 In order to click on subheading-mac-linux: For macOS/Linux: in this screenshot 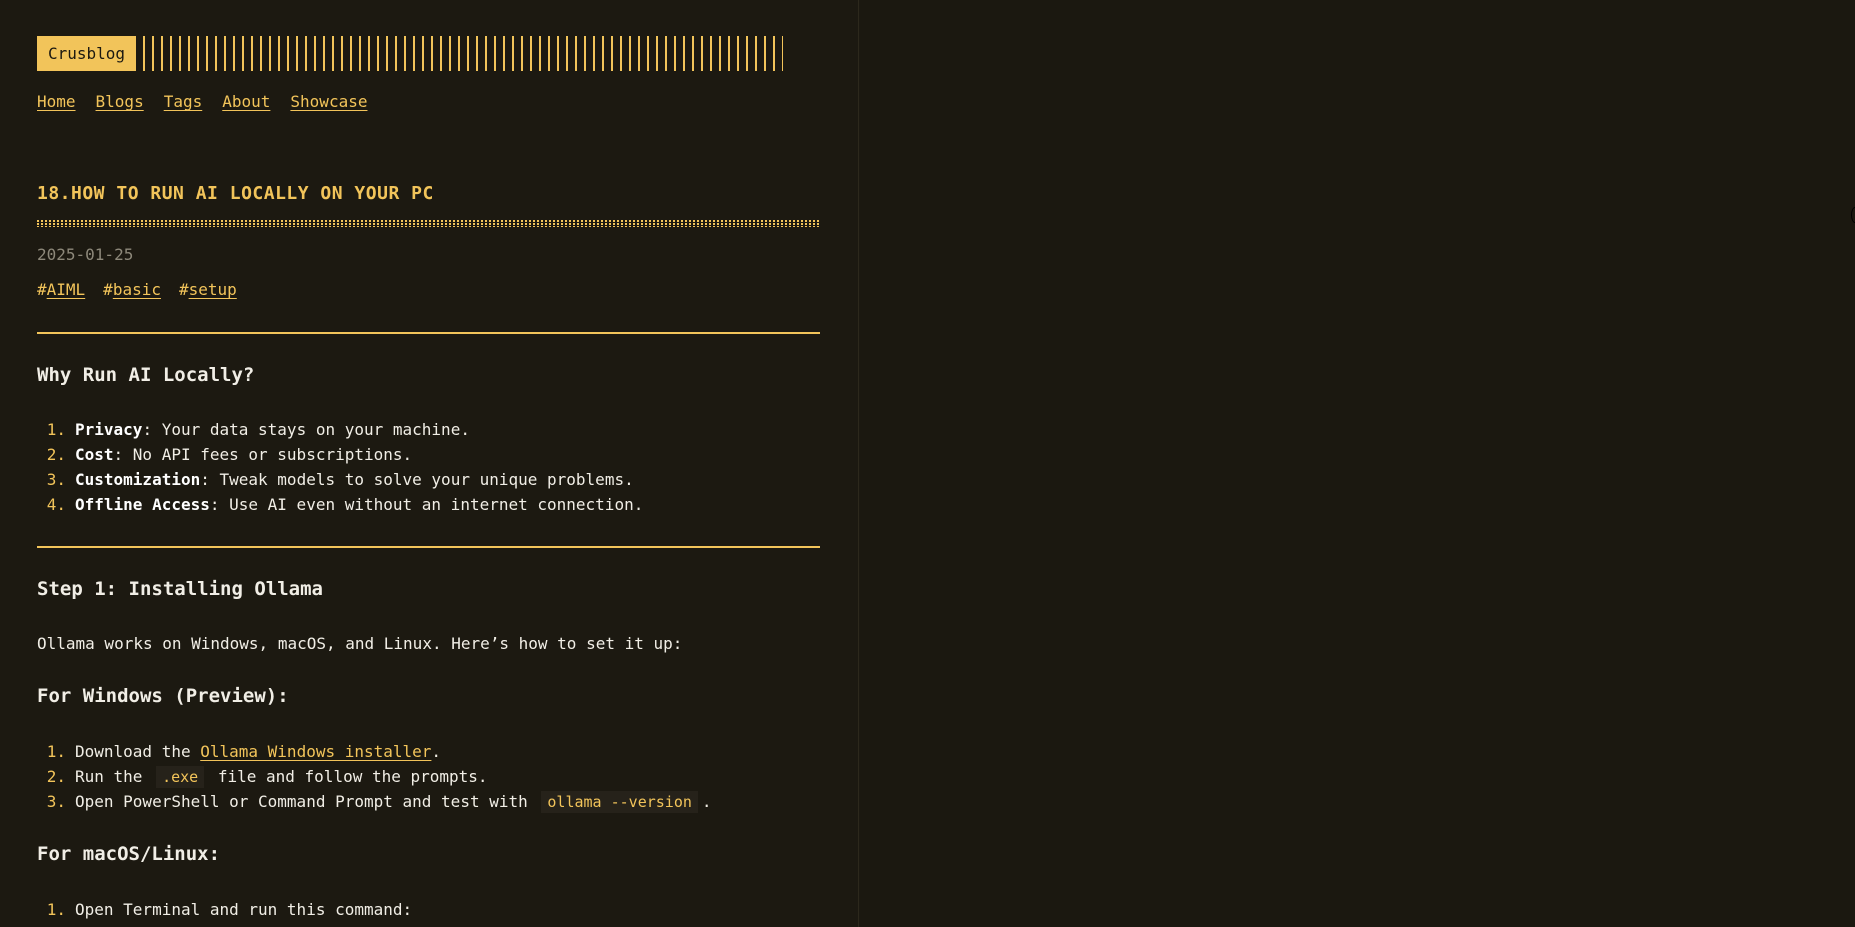, I will do `click(129, 854)`.